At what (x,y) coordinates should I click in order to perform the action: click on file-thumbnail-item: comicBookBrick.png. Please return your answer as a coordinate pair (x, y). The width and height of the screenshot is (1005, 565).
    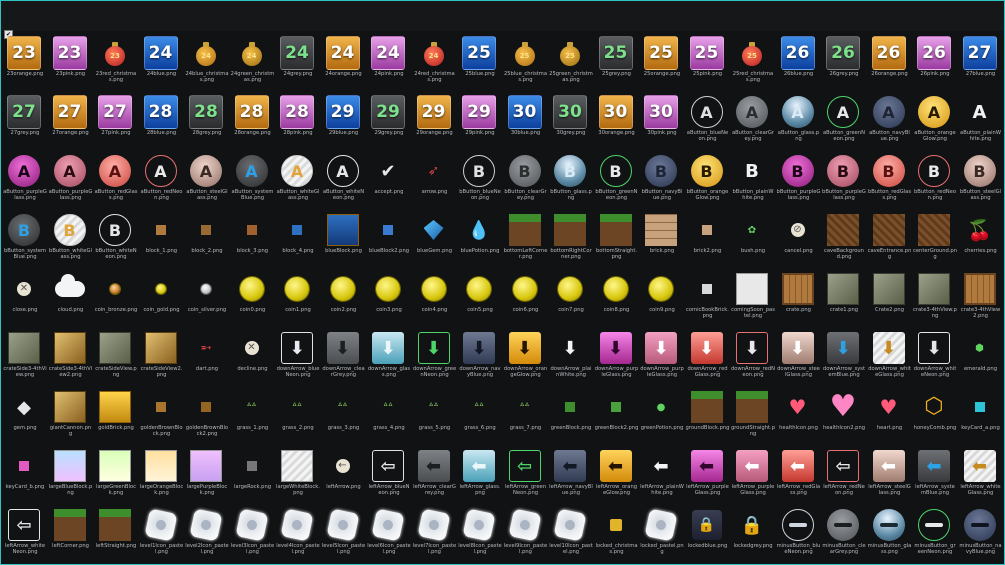
    Looking at the image, I should click on (708, 297).